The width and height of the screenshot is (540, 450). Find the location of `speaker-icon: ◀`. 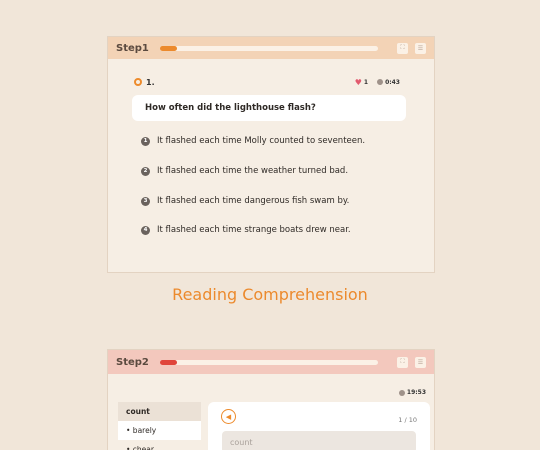

speaker-icon: ◀ is located at coordinates (228, 416).